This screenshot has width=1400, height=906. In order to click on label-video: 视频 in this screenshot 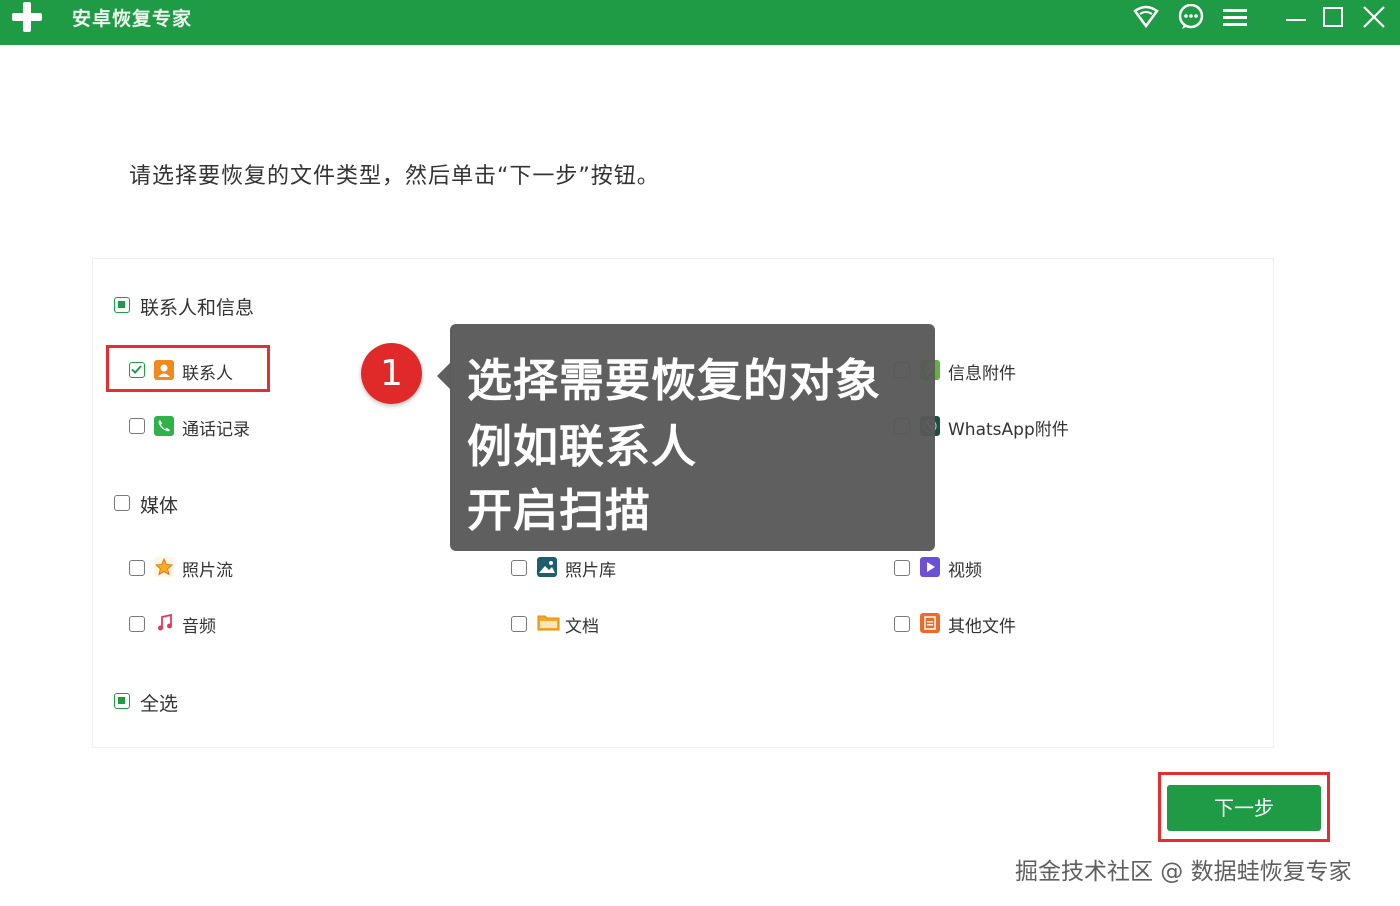, I will do `click(965, 571)`.